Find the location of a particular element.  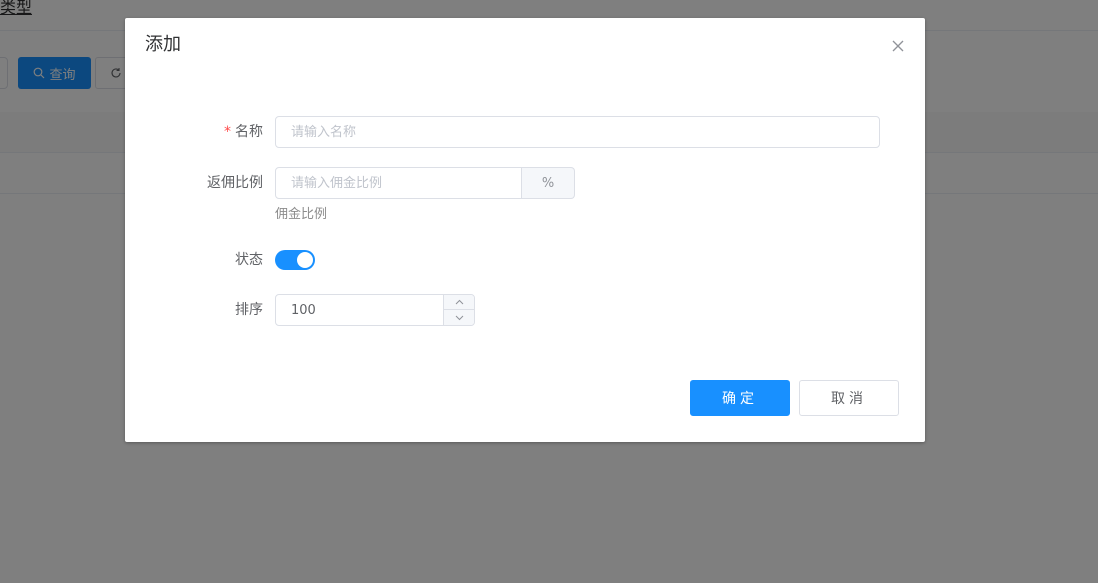

form-item-status: 状态 is located at coordinates (525, 260).